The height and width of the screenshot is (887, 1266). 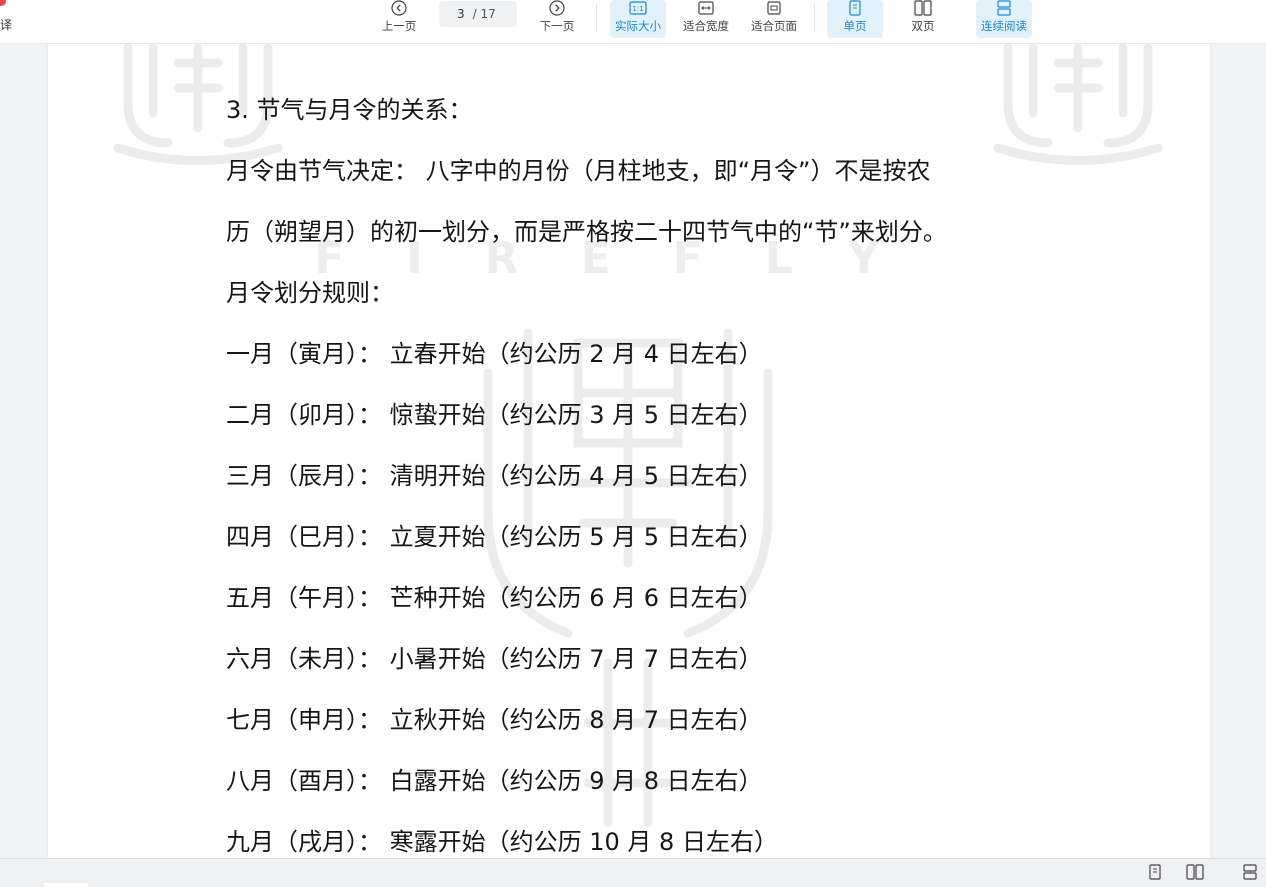 What do you see at coordinates (706, 26) in the screenshot?
I see `fit-width-label: 适合宽度` at bounding box center [706, 26].